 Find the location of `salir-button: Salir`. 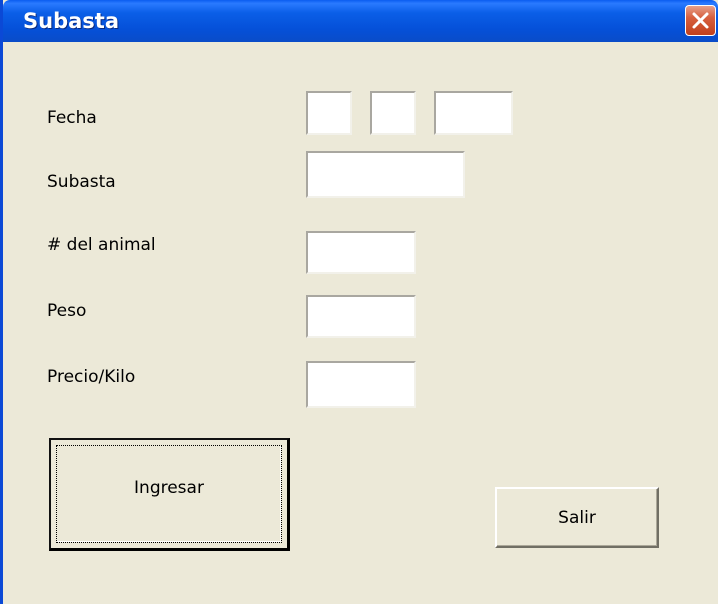

salir-button: Salir is located at coordinates (577, 517).